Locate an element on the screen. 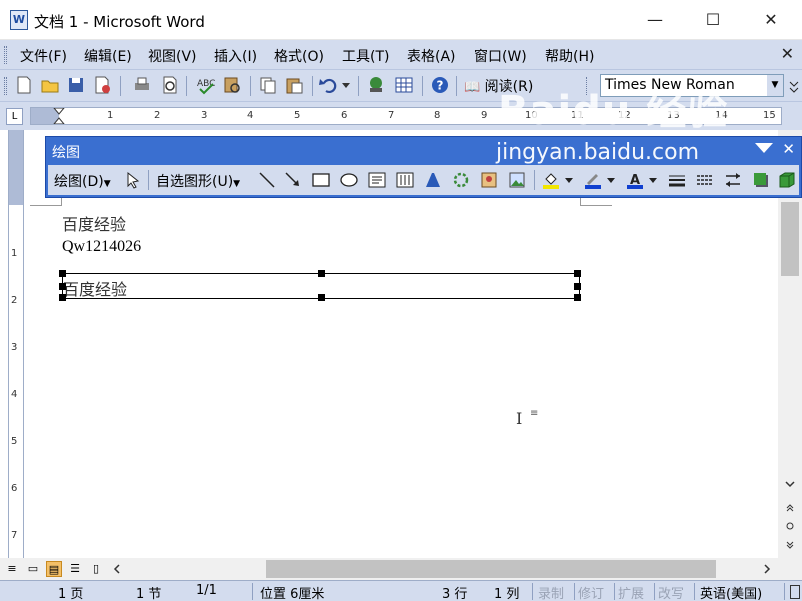 The image size is (802, 601). save-icon is located at coordinates (76, 85).